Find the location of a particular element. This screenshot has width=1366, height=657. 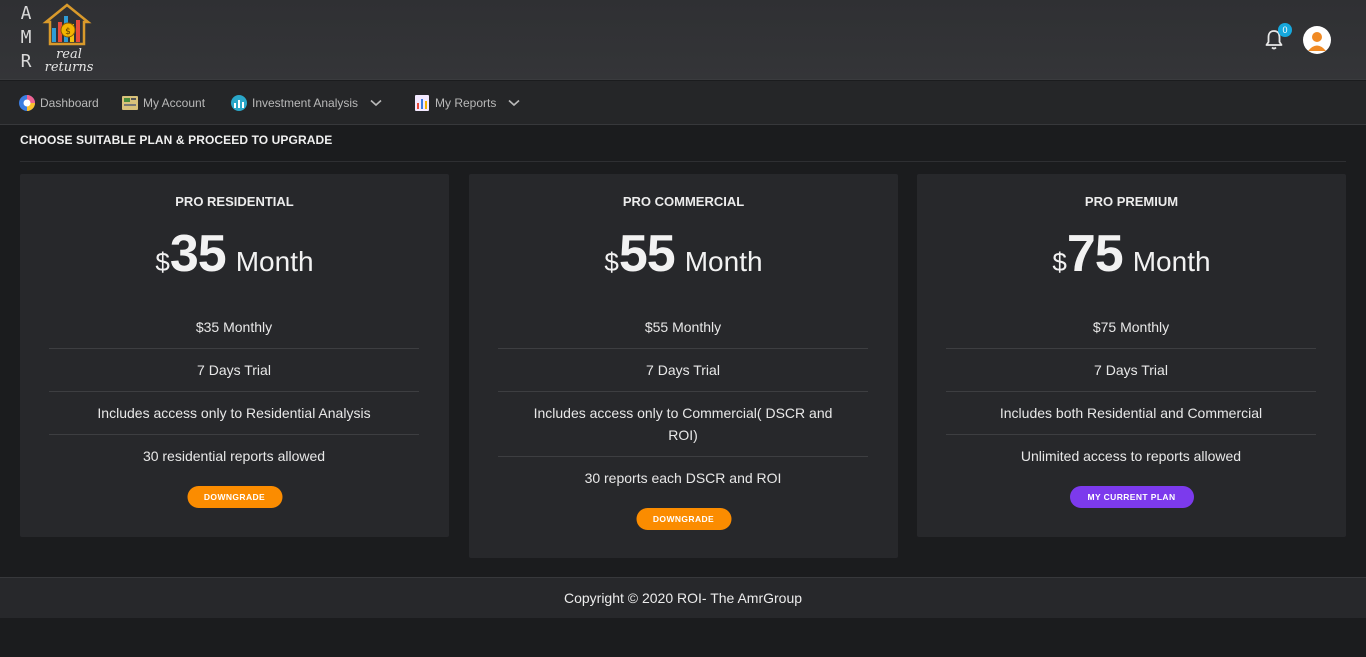

reports-icon is located at coordinates (422, 103).